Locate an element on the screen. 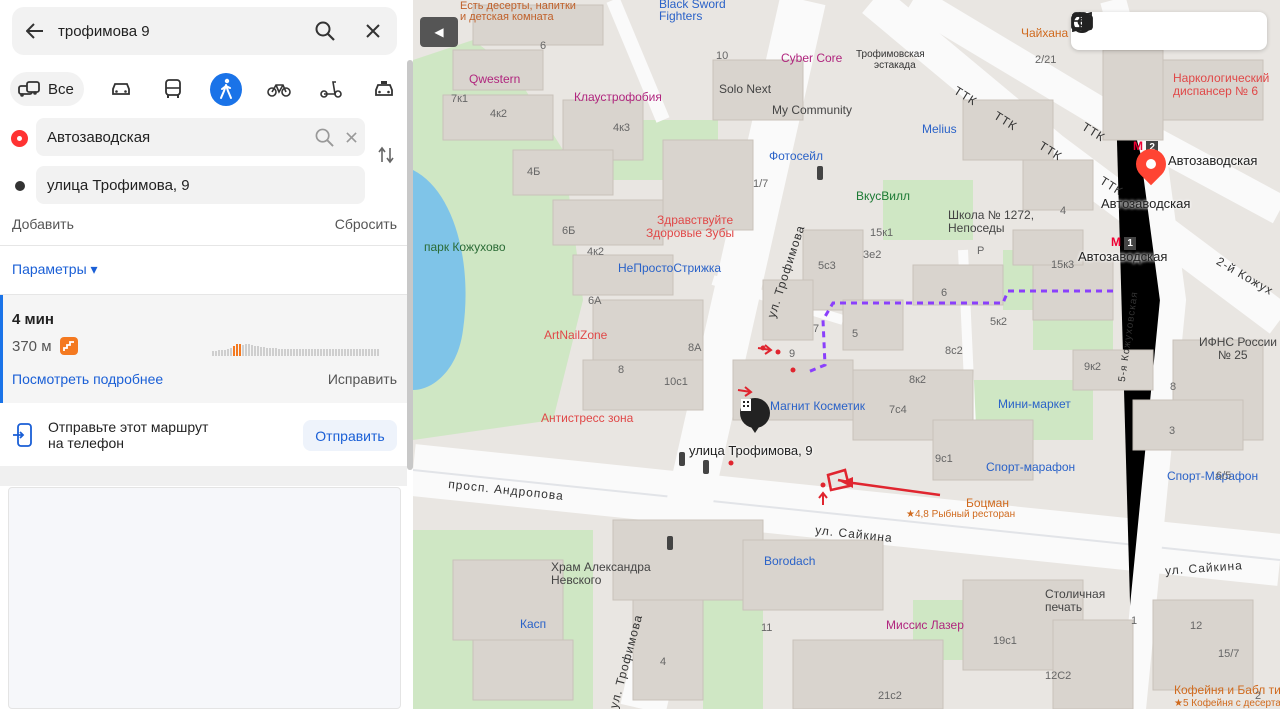  start-place-label: Автозаводская is located at coordinates (1145, 203).